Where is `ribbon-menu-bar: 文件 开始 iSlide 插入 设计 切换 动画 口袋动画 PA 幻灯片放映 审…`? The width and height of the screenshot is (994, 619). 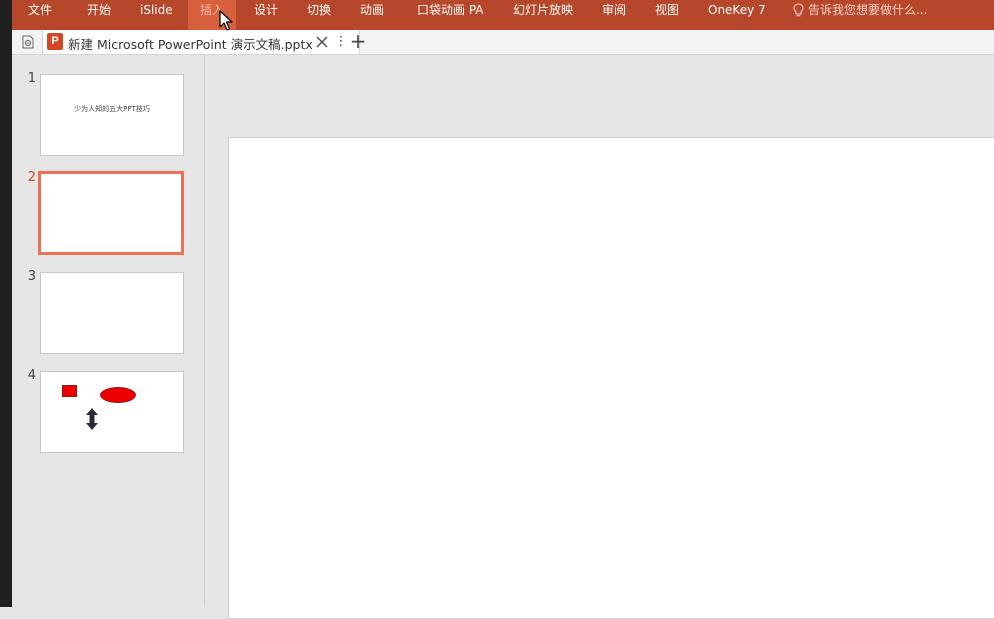 ribbon-menu-bar: 文件 开始 iSlide 插入 设计 切换 动画 口袋动画 PA 幻灯片放映 审… is located at coordinates (503, 15).